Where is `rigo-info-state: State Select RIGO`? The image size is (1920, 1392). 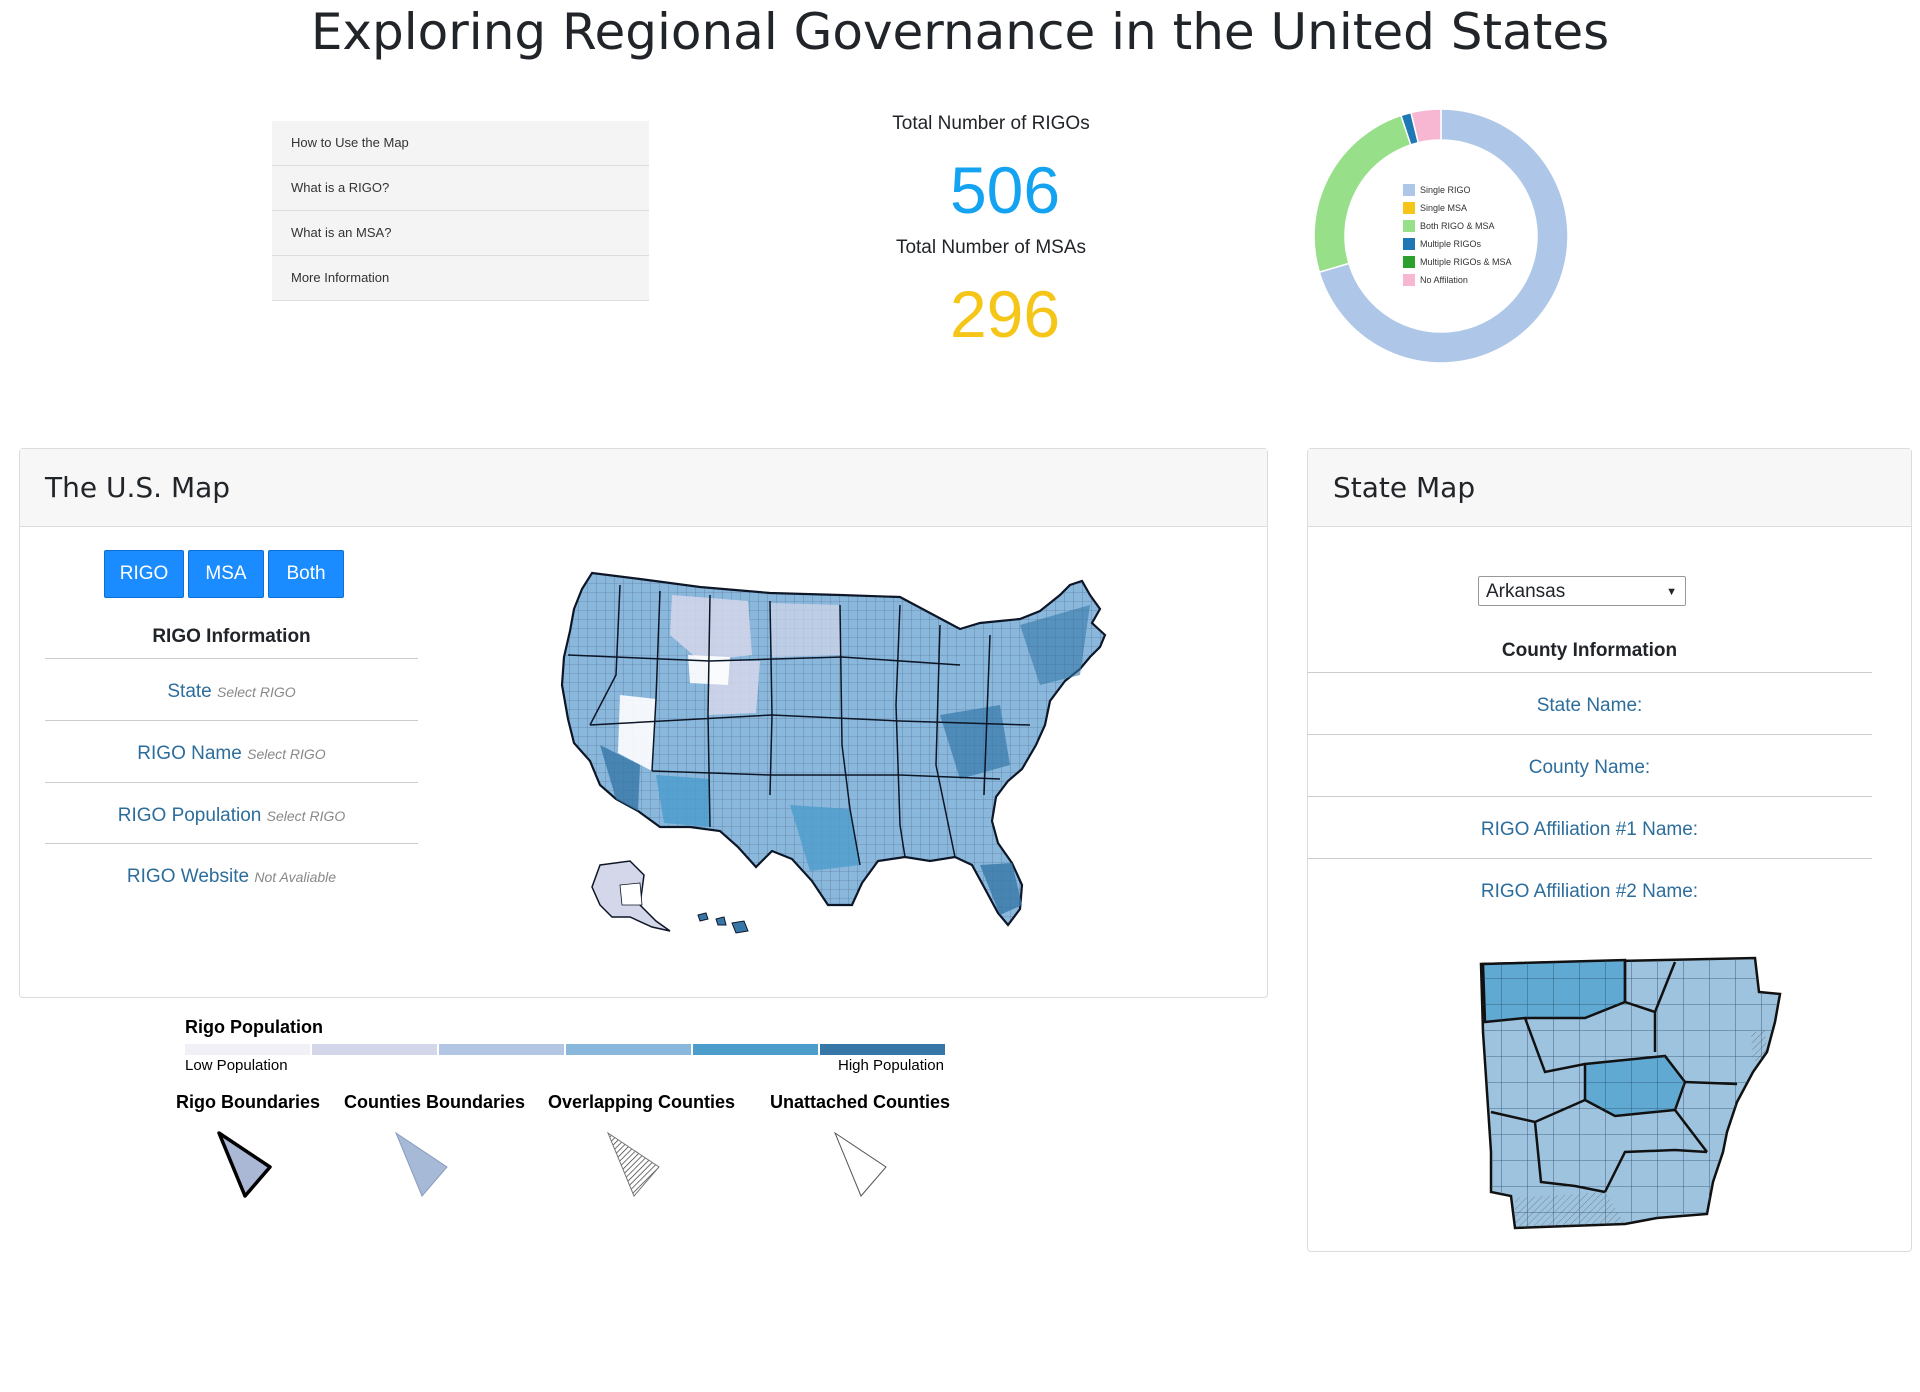 rigo-info-state: State Select RIGO is located at coordinates (231, 688).